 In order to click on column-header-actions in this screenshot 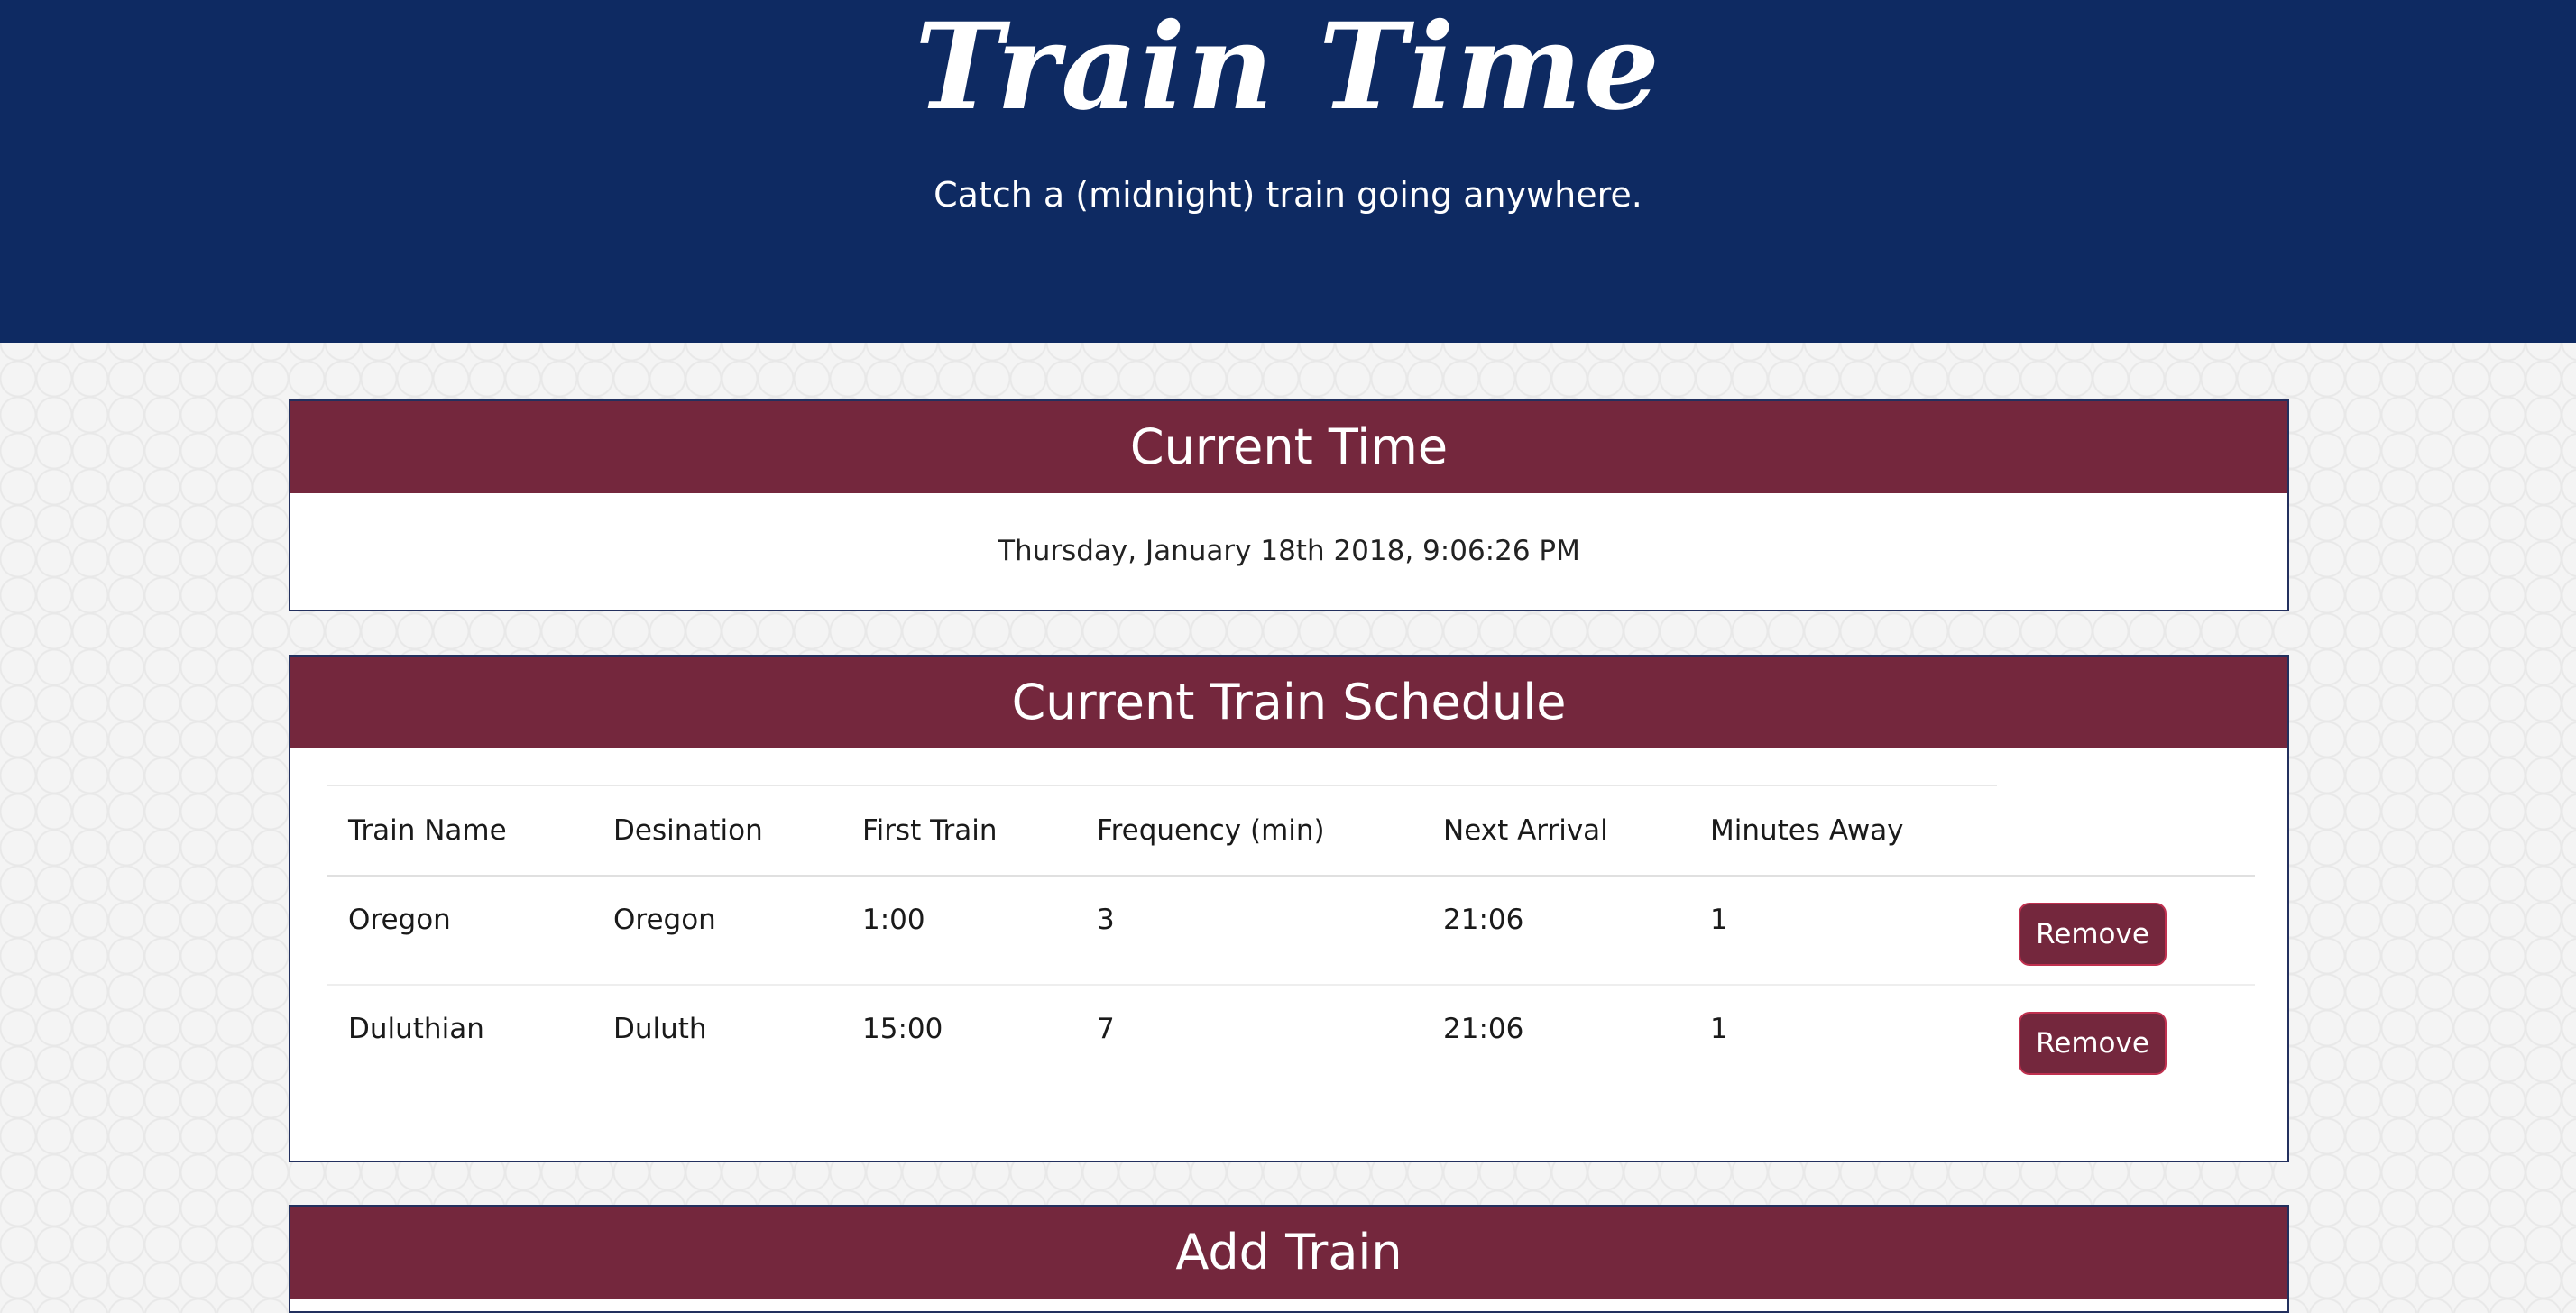, I will do `click(2126, 831)`.